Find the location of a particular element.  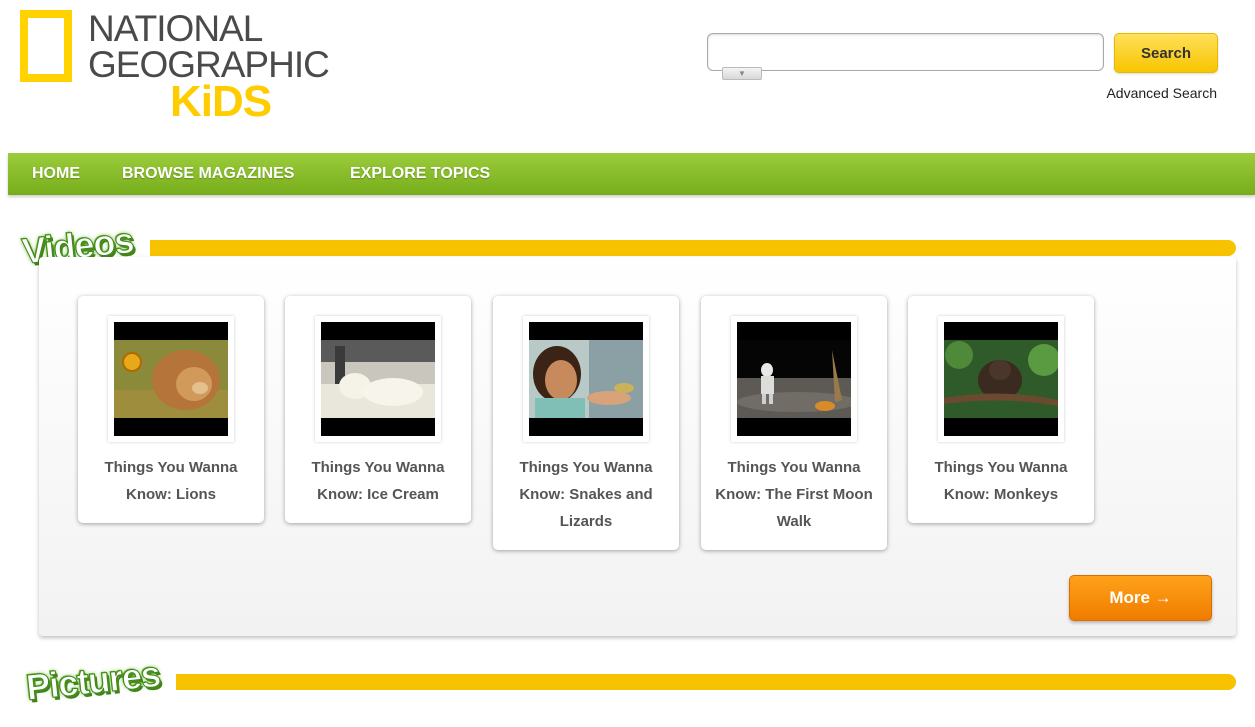

pictures-section-title: Pictures is located at coordinates (93, 681).